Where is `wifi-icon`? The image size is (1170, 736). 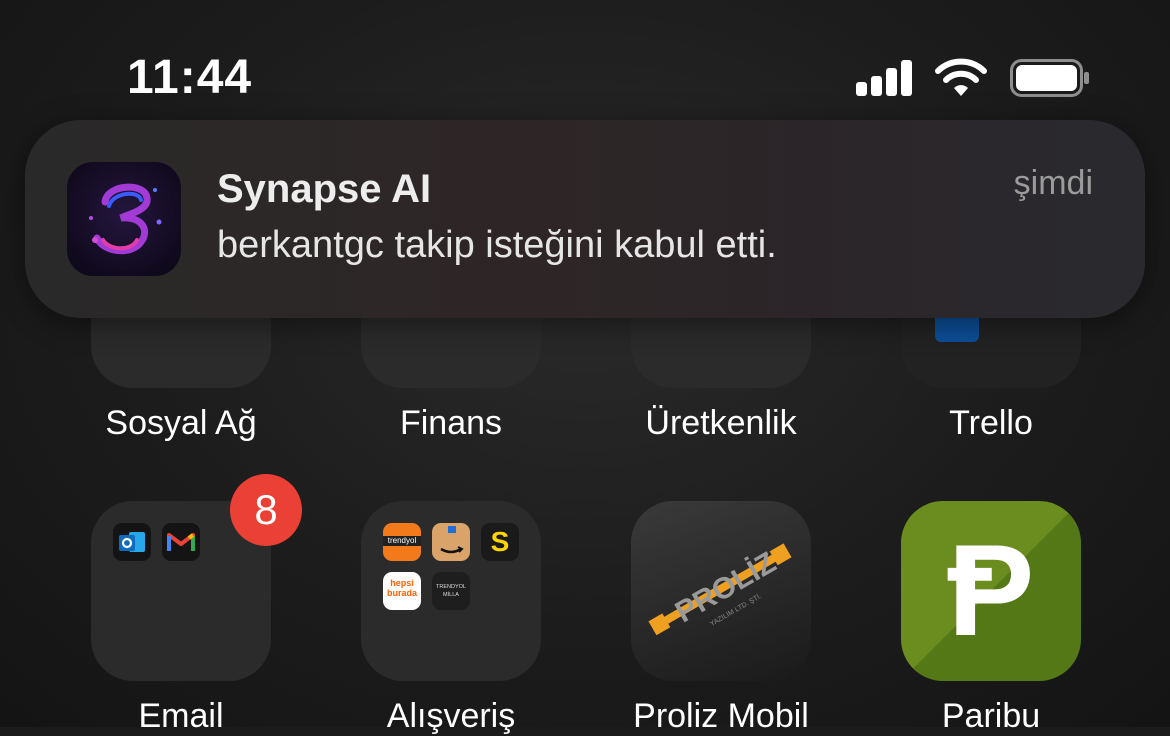 wifi-icon is located at coordinates (961, 77).